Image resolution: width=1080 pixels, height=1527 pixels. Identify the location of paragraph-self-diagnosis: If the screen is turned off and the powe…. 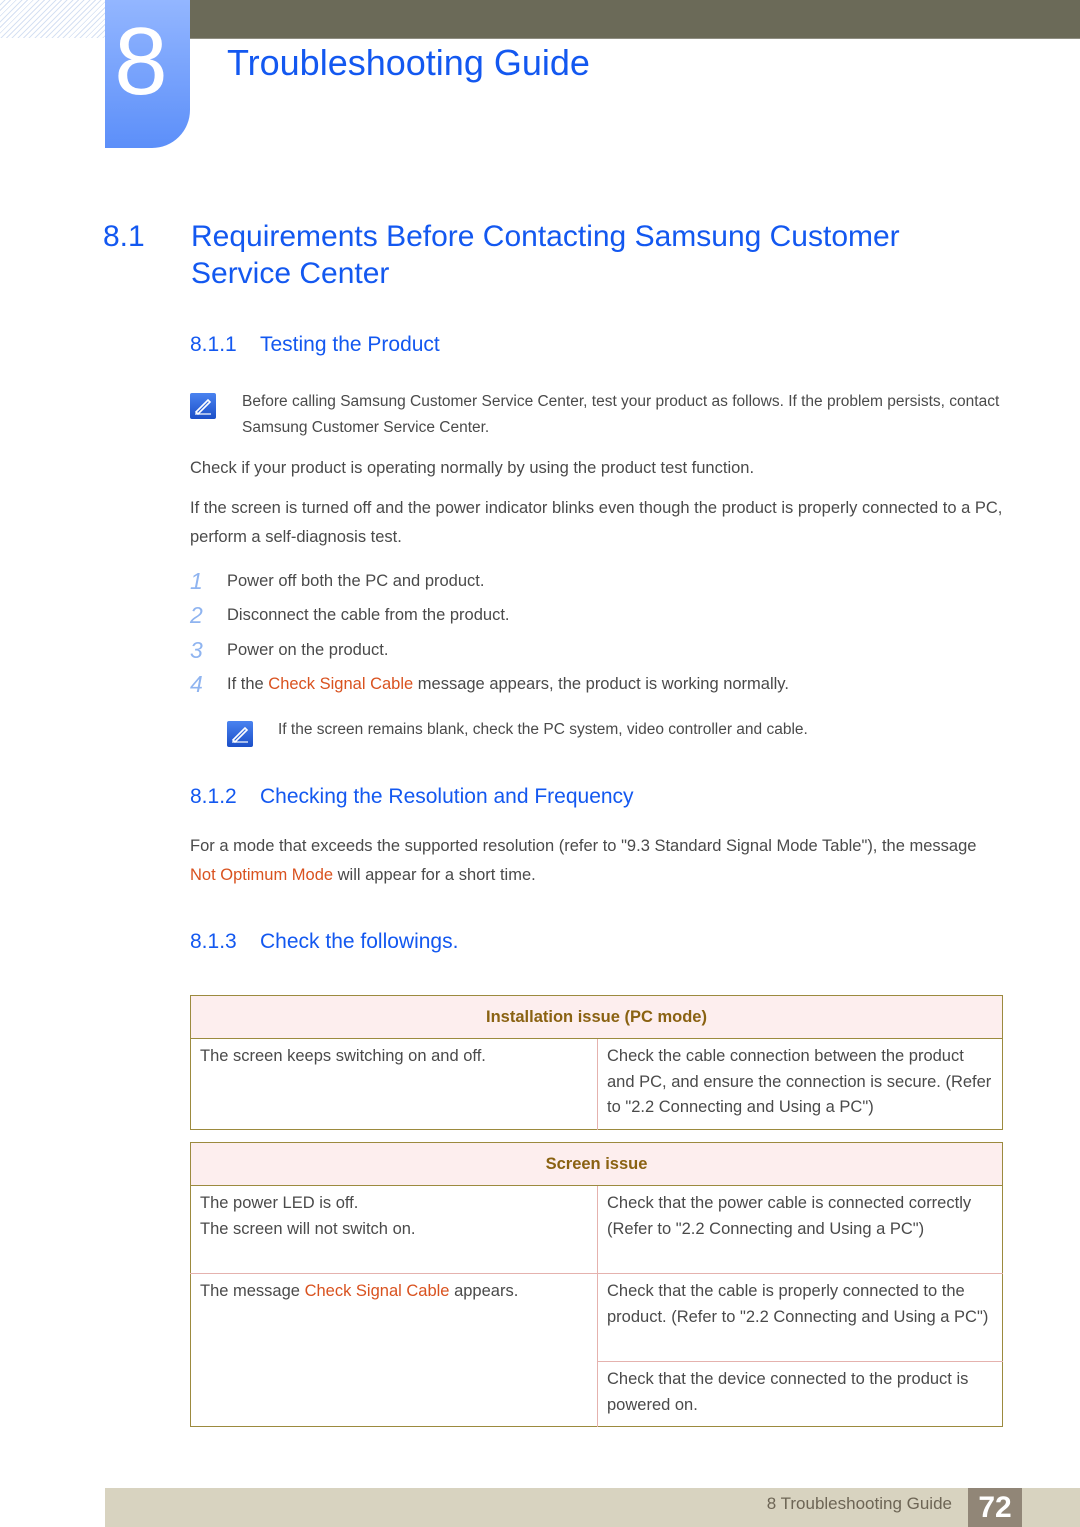
(596, 522).